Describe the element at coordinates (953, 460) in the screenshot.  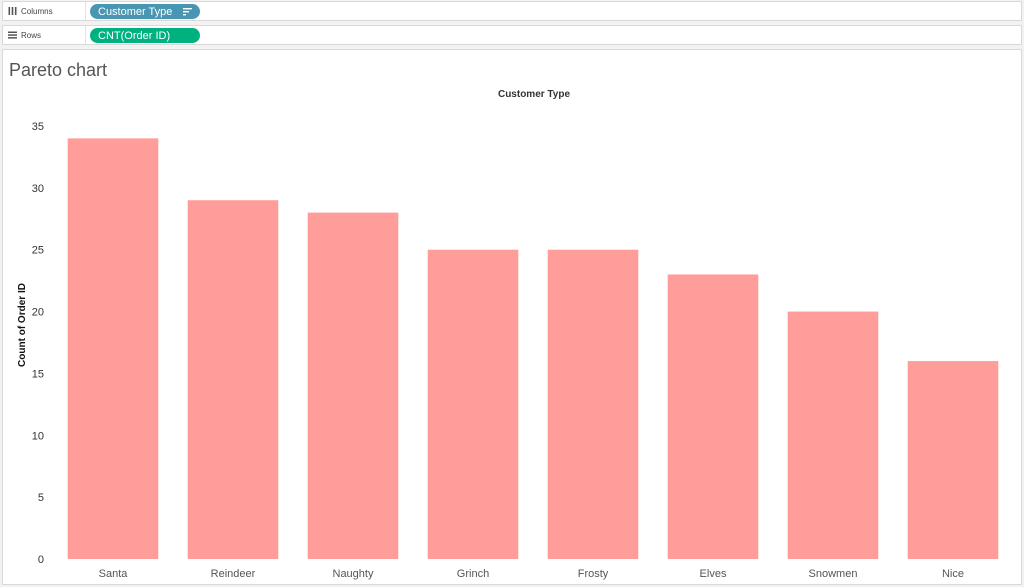
I see `bar-nice` at that location.